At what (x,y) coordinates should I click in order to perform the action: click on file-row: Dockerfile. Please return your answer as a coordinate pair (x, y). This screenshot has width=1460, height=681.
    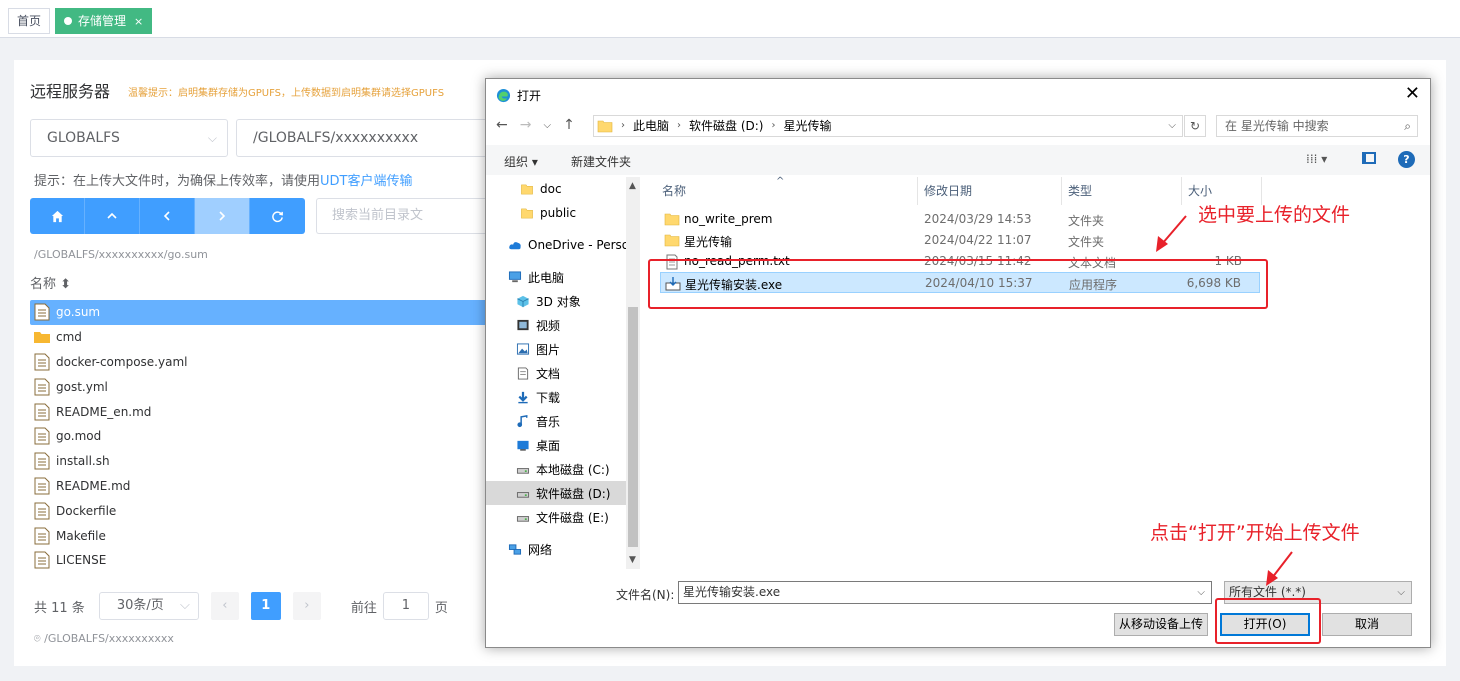
    Looking at the image, I should click on (265, 510).